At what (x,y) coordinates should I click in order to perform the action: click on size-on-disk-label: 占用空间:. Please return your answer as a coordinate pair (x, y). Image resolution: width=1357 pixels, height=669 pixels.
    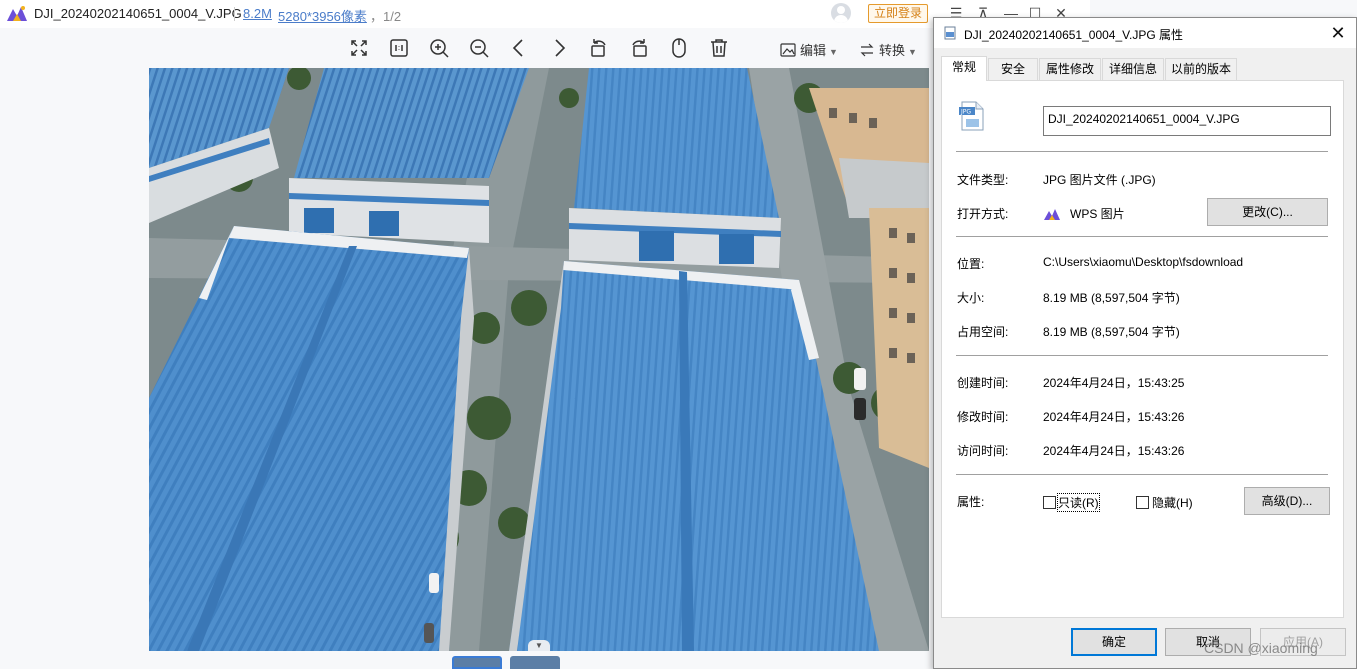
    Looking at the image, I should click on (983, 332).